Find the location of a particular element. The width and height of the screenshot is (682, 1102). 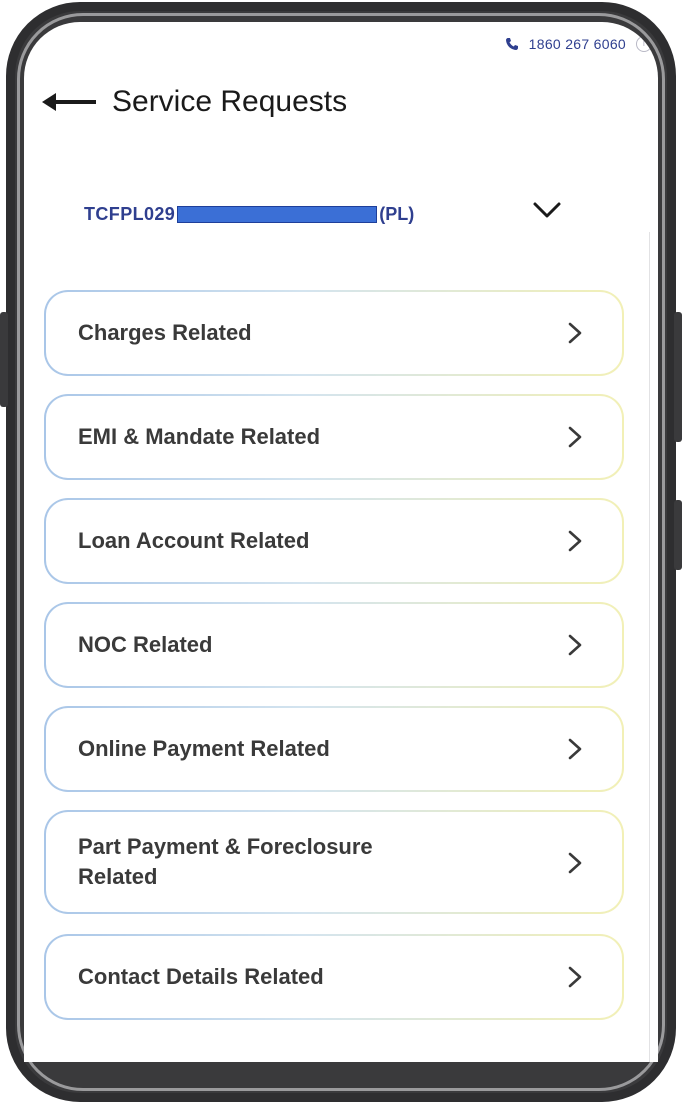

request-item-emi-mandate: EMI & Mandate Related is located at coordinates (334, 437).